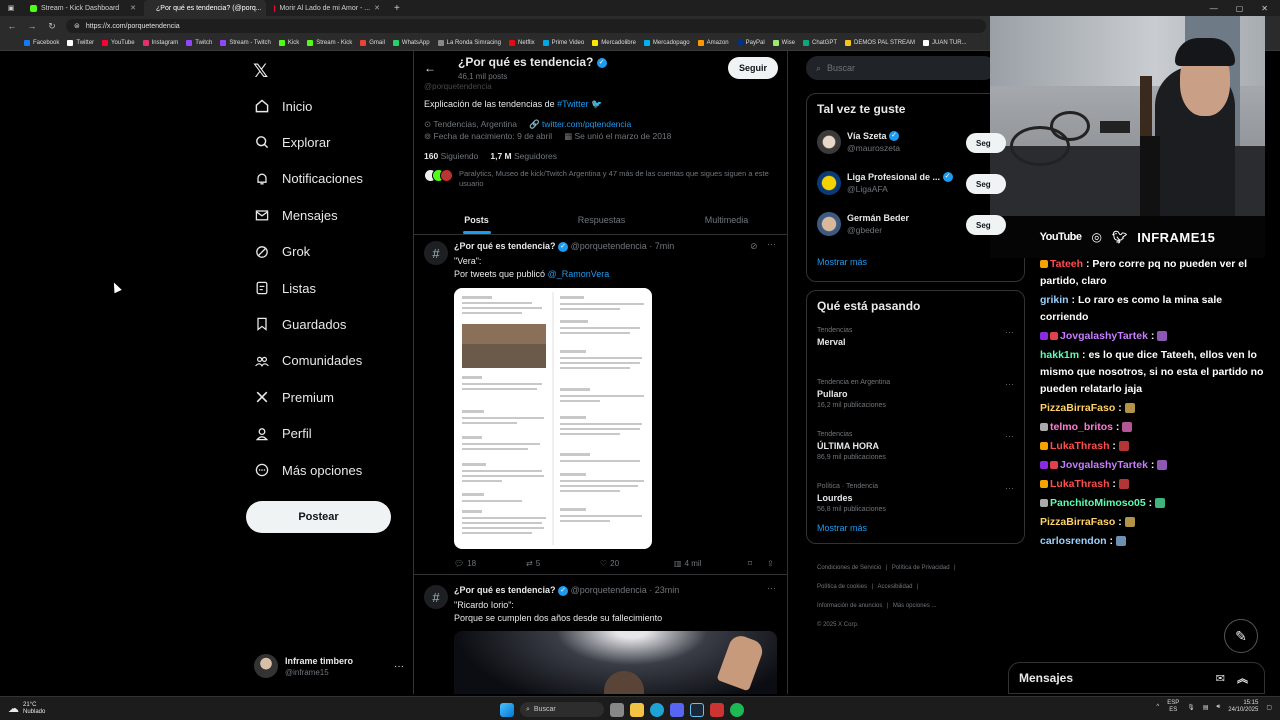 This screenshot has width=1280, height=720. I want to click on messages-drawer: Mensajes ✉ ︽, so click(1136, 678).